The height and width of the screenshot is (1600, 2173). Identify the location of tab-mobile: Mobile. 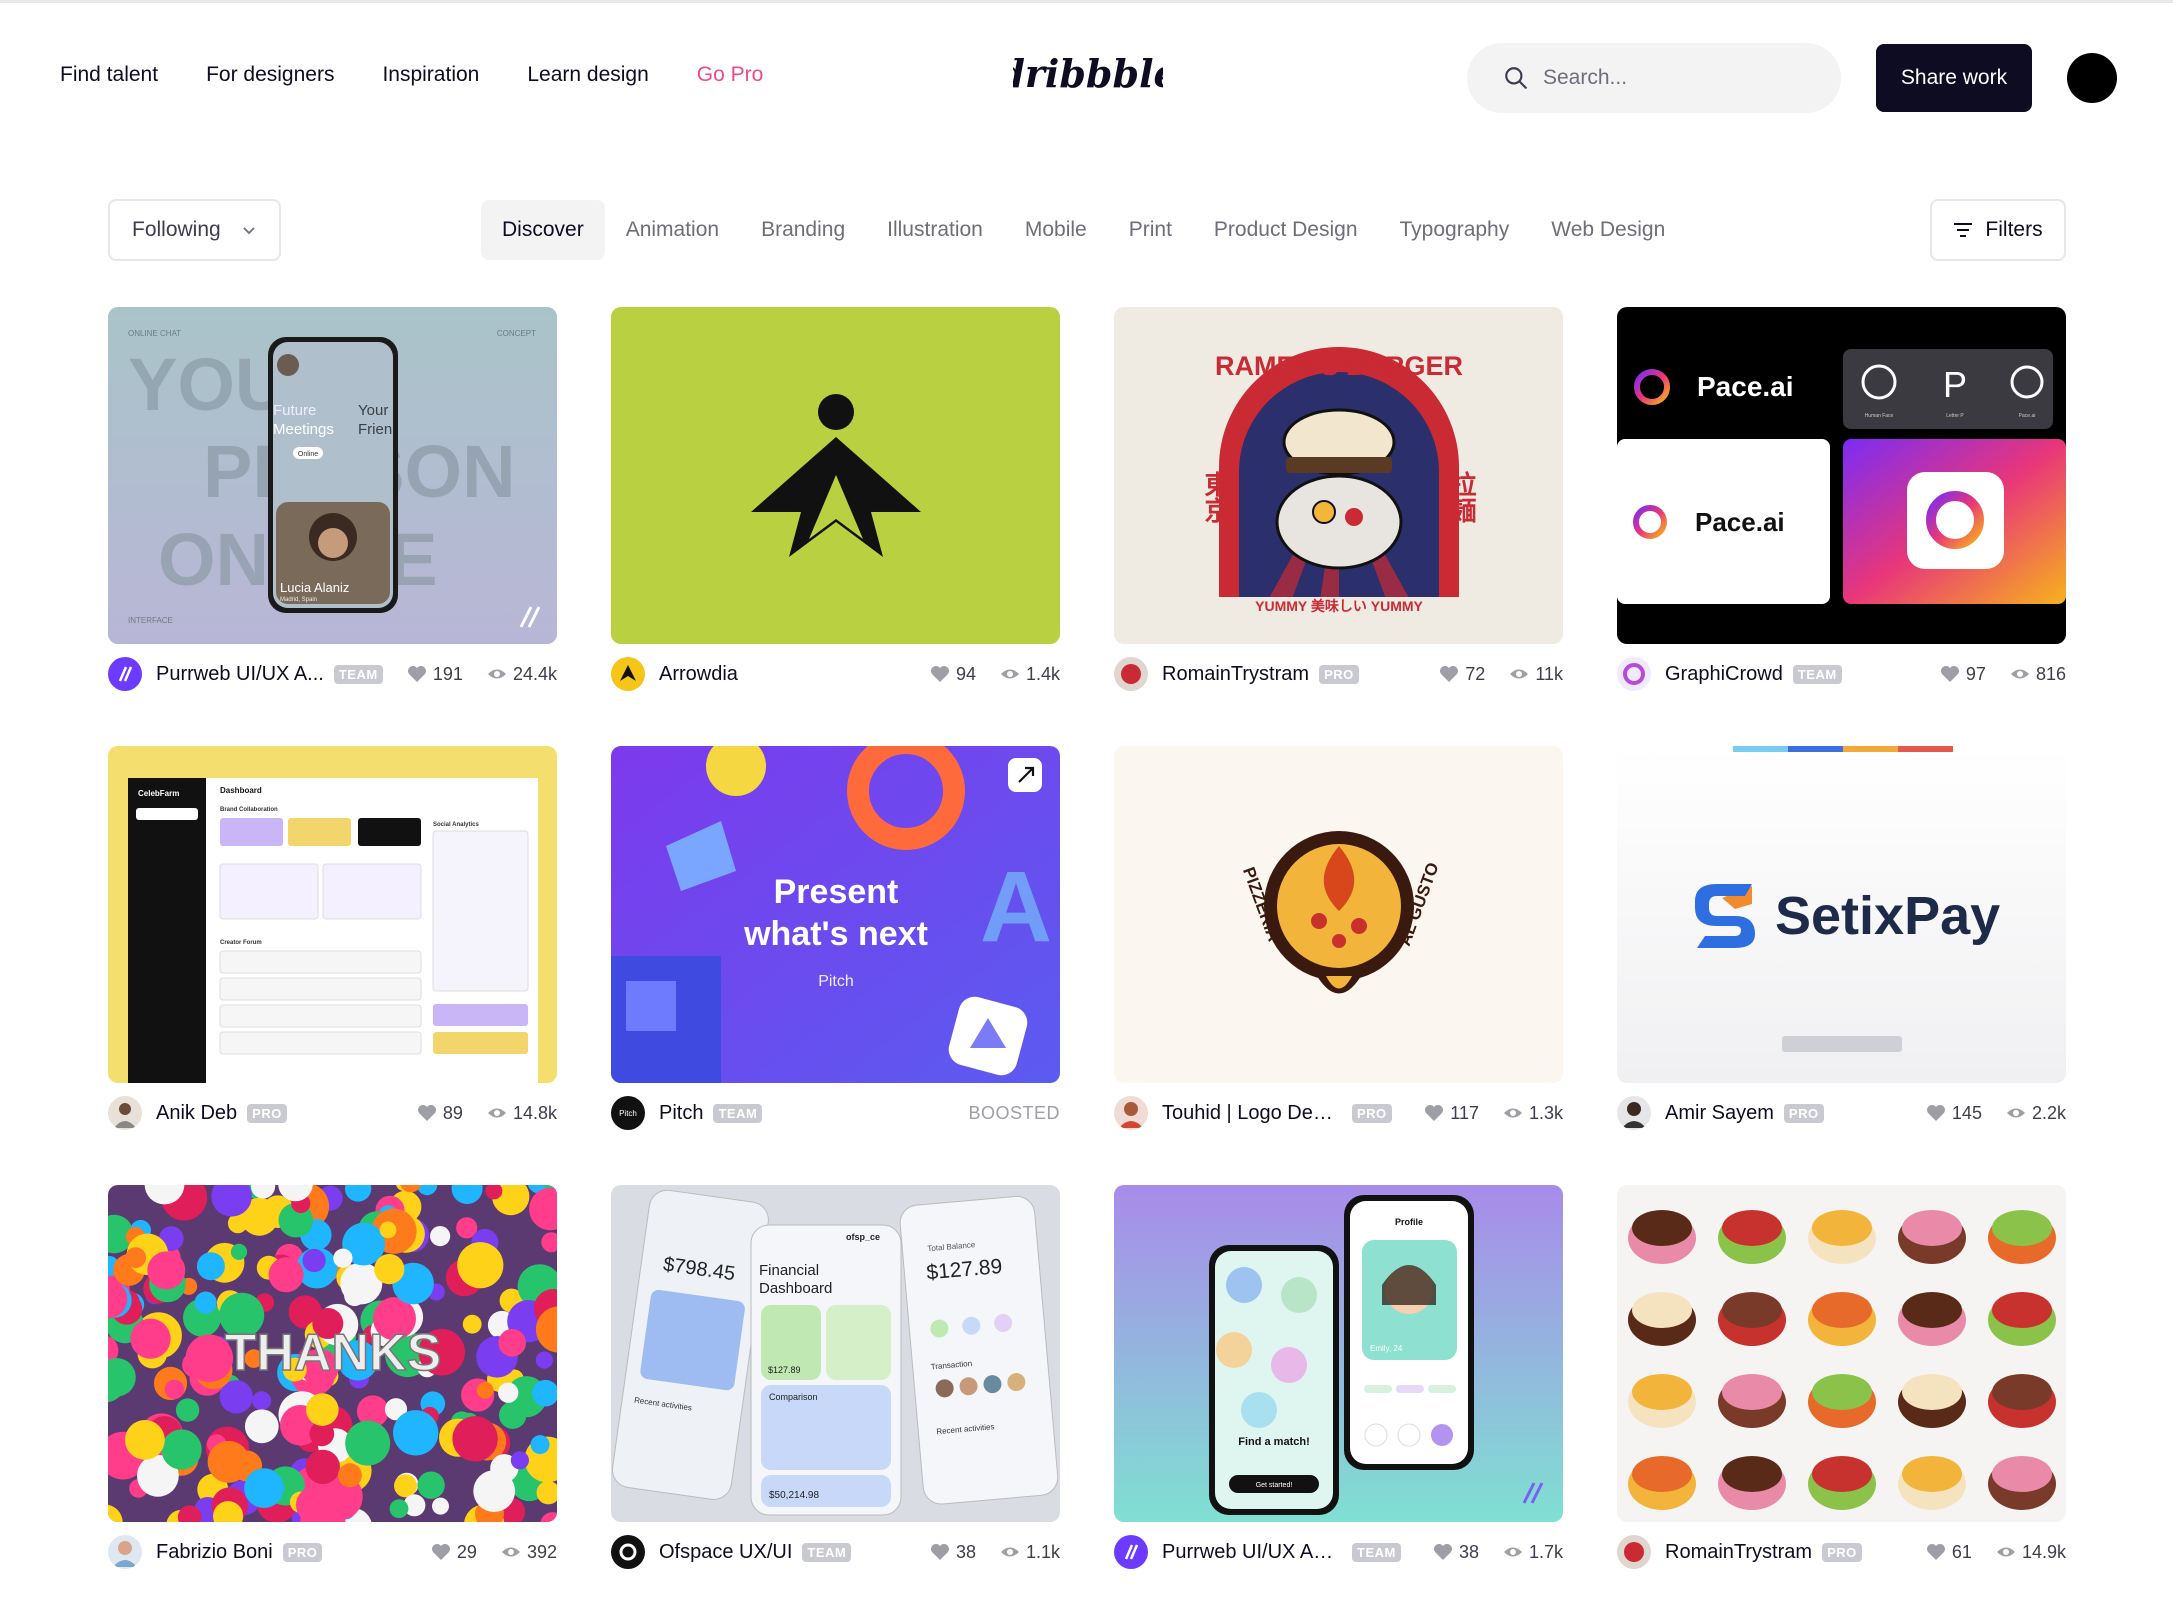
(1056, 230).